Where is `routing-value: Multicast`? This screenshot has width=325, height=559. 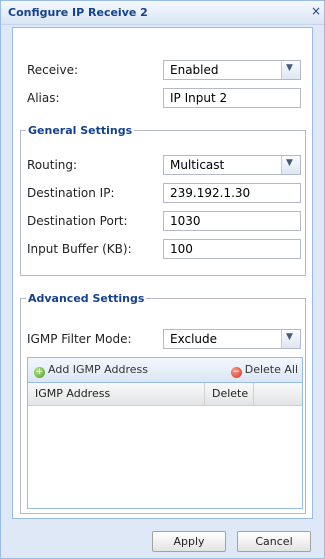
routing-value: Multicast is located at coordinates (197, 165).